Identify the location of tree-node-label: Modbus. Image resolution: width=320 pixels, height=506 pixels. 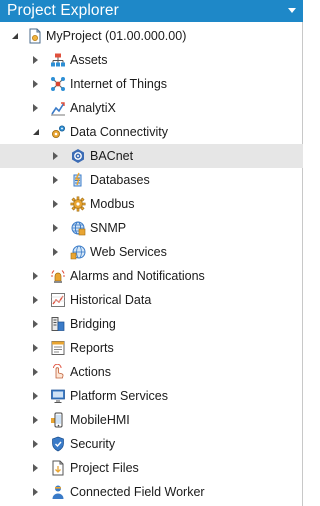
(112, 204).